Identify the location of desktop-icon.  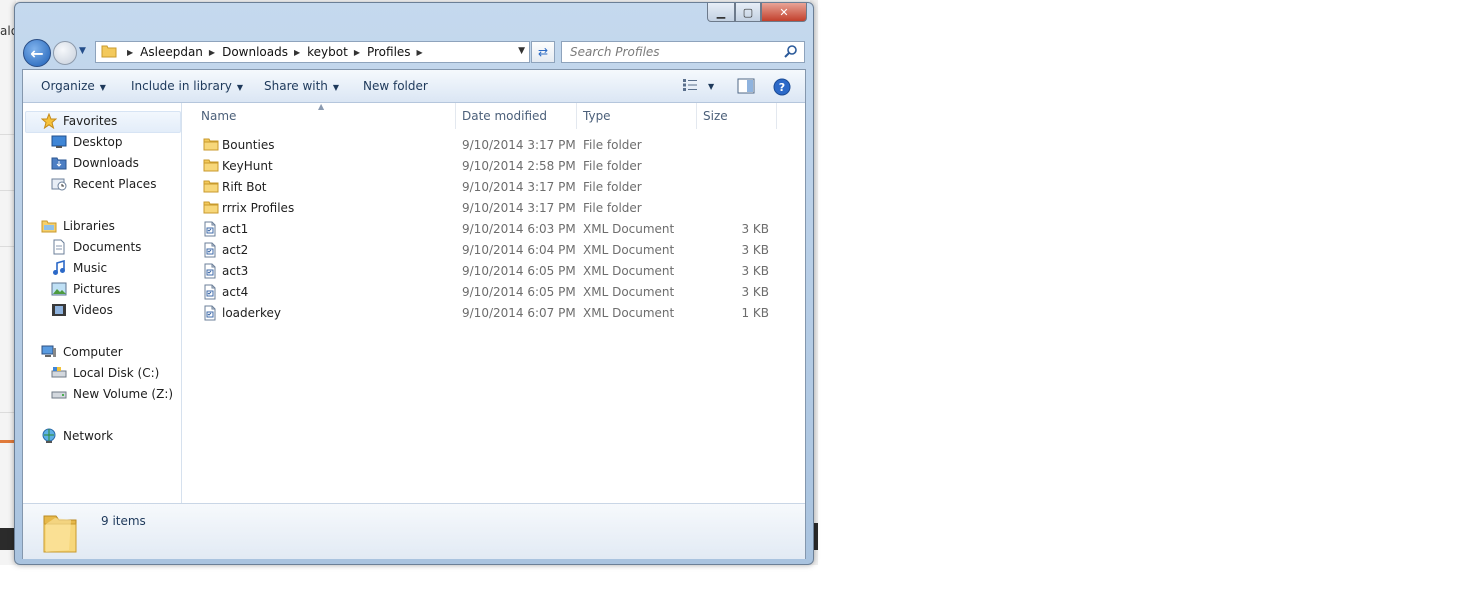
(59, 142).